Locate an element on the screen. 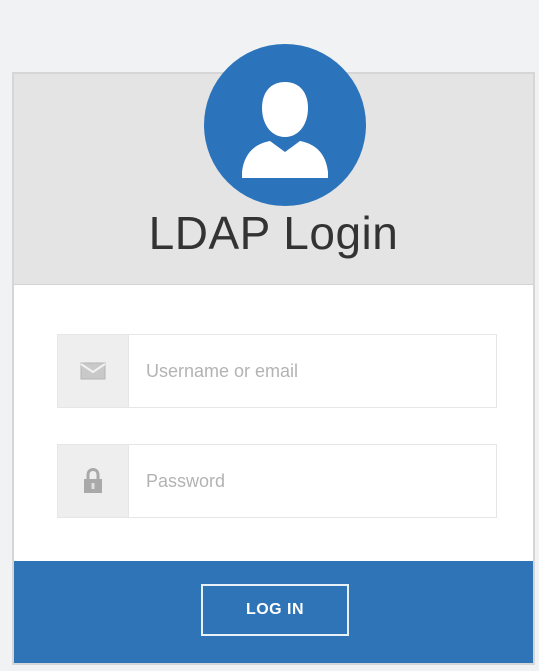 The height and width of the screenshot is (671, 539). page-title: LDAP Login is located at coordinates (273, 233).